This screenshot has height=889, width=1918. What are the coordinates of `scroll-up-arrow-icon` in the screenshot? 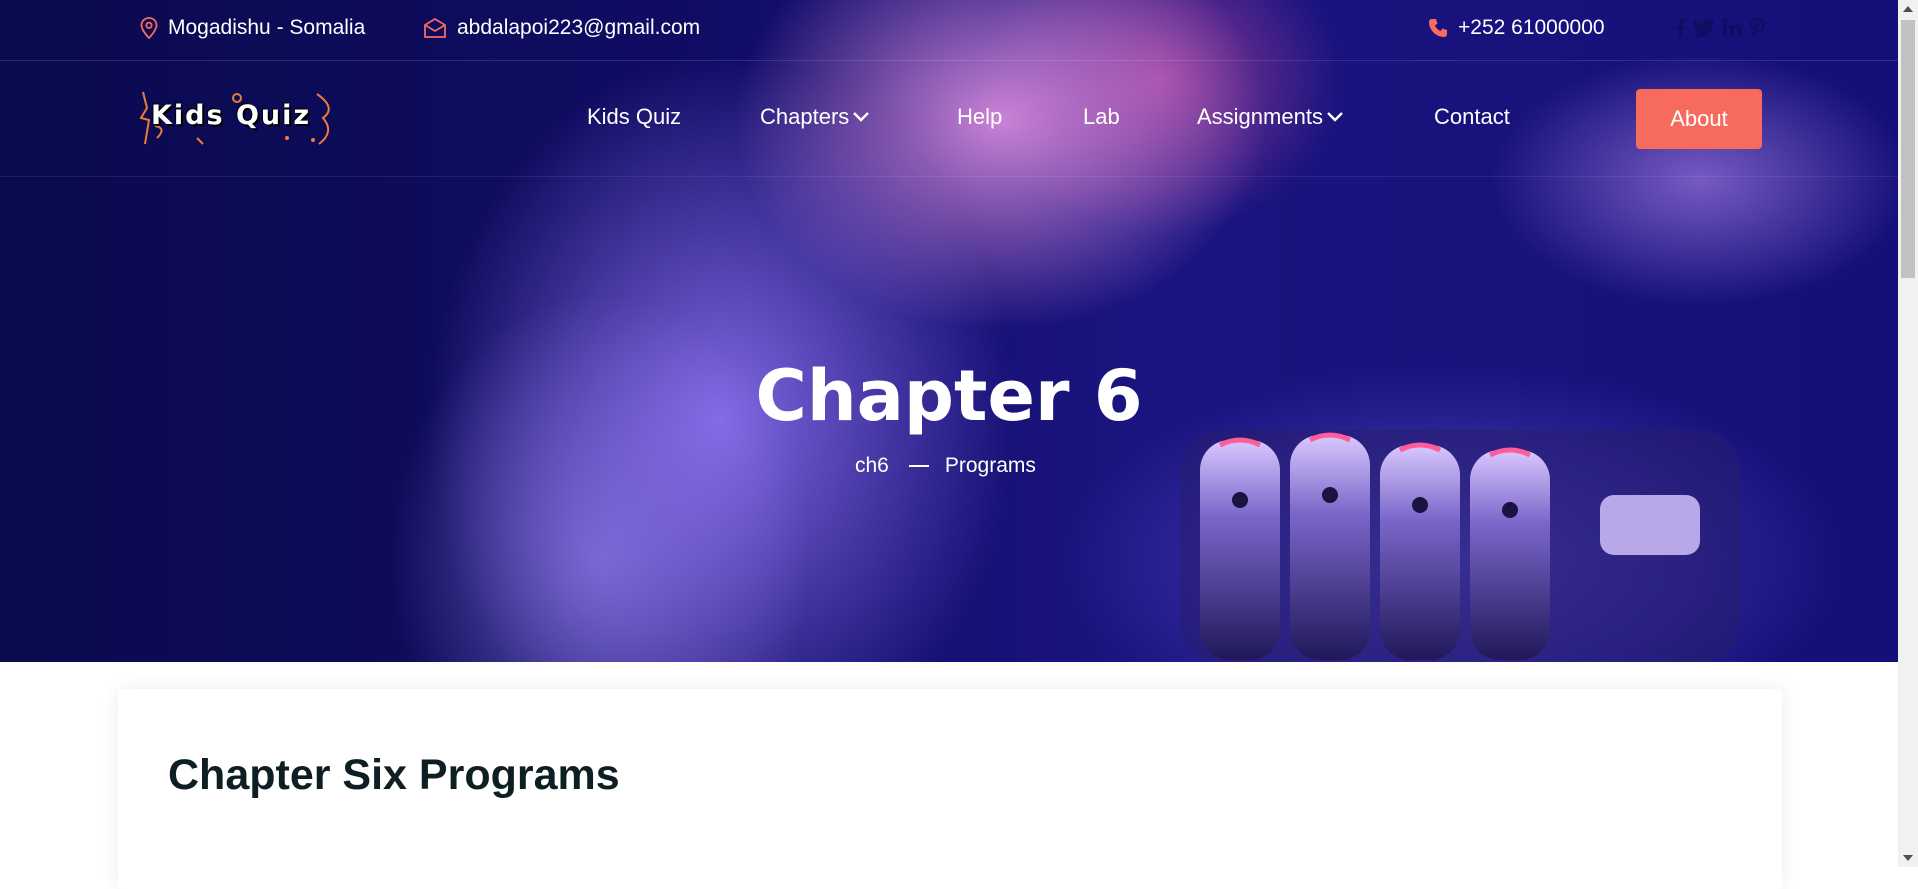 It's located at (1908, 9).